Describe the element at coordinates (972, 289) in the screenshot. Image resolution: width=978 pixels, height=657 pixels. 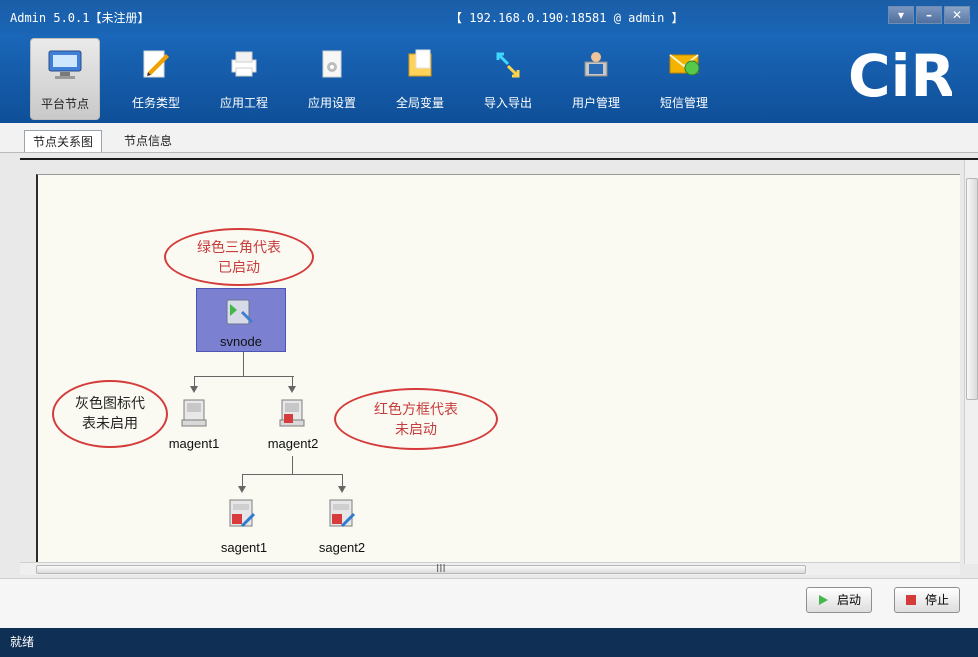
I see `vertical-scroll-thumb` at that location.